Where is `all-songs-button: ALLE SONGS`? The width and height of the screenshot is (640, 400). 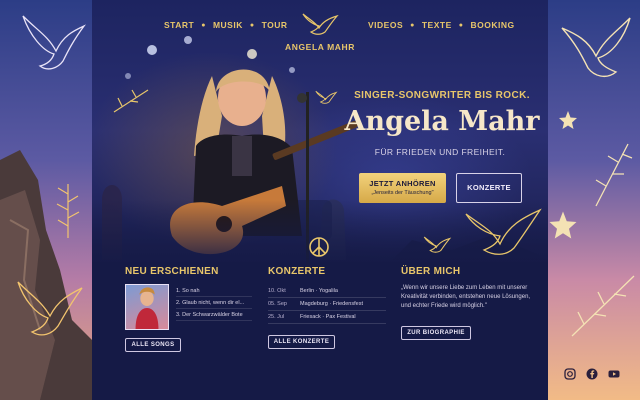
all-songs-button: ALLE SONGS is located at coordinates (153, 345).